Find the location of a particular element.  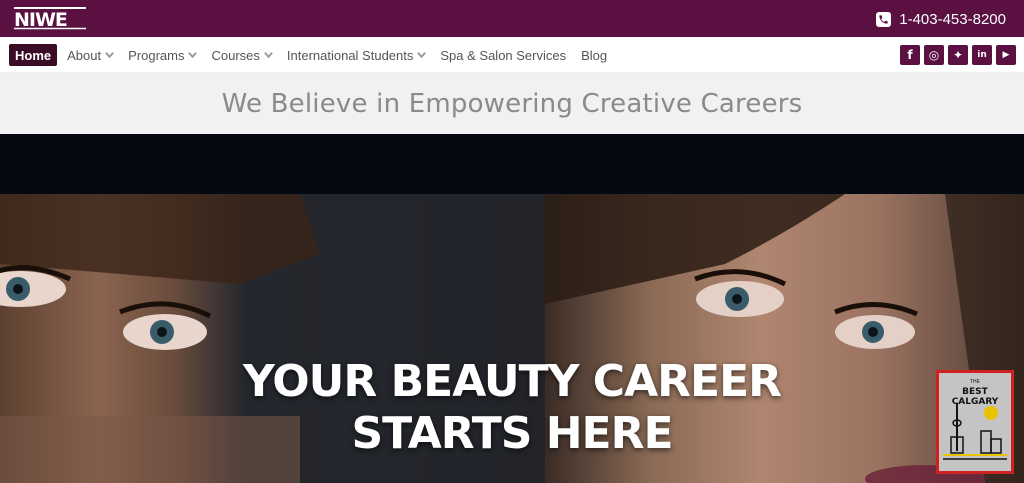

niwe-logo: NIWE is located at coordinates (50, 18).